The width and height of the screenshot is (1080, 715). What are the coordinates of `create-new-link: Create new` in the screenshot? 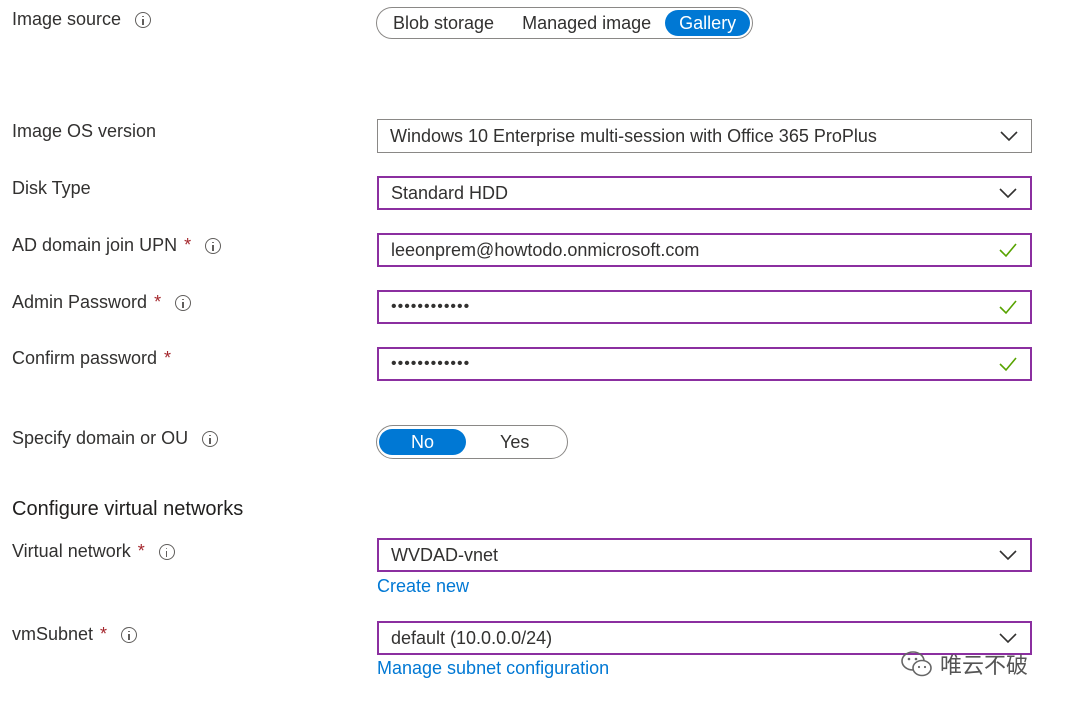 It's located at (423, 586).